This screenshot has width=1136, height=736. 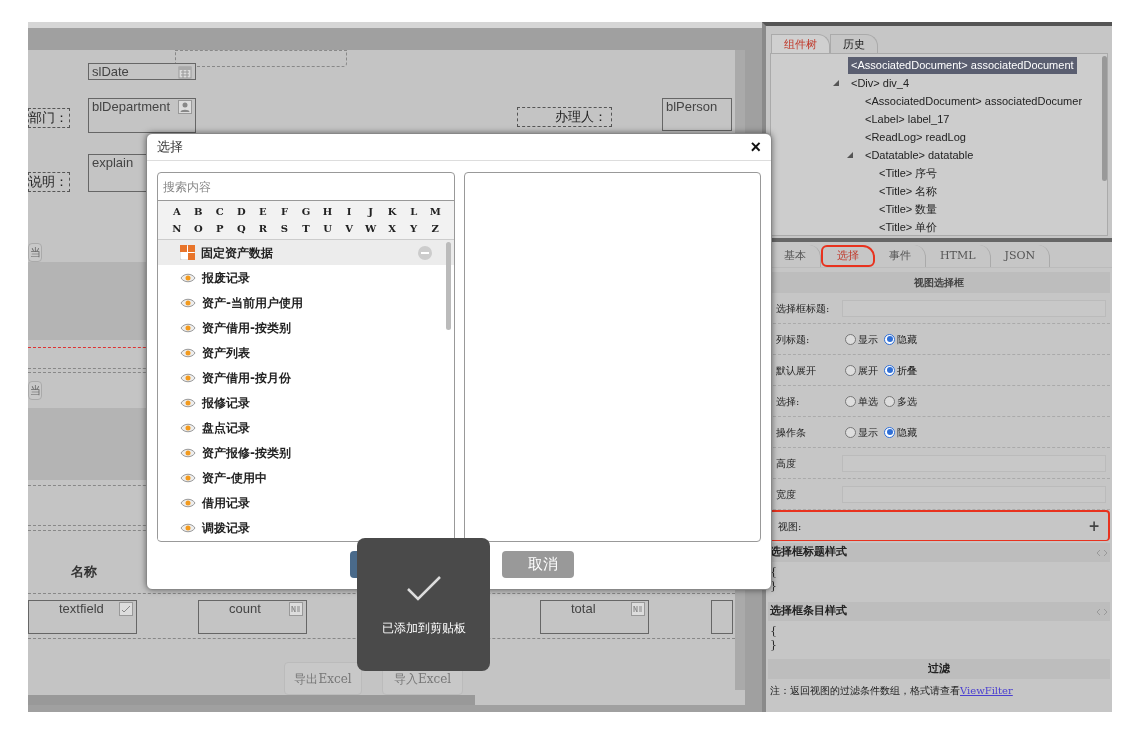 I want to click on input-field: slDate, so click(x=142, y=71).